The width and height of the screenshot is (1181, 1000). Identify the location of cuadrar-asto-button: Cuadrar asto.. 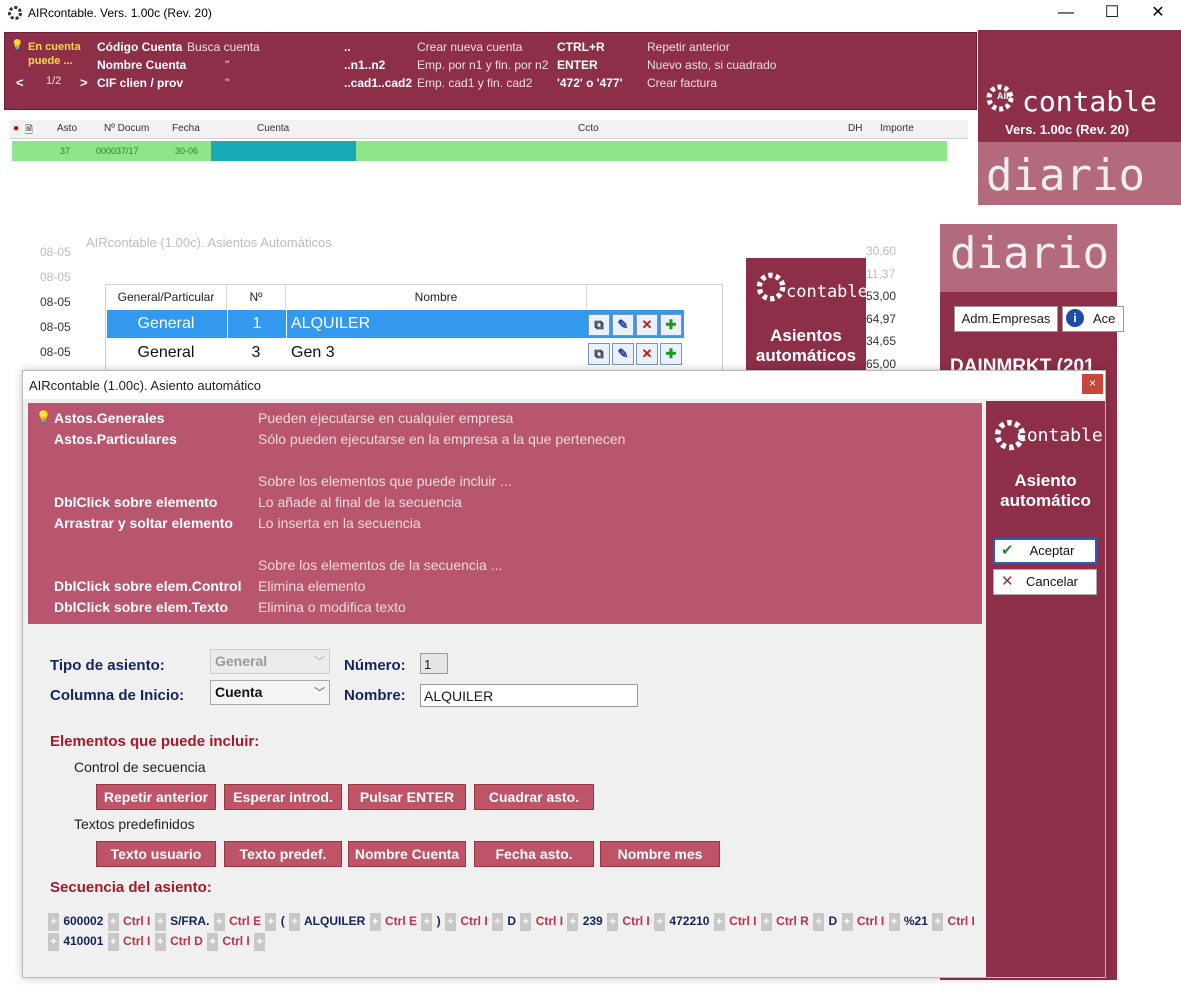
(534, 797).